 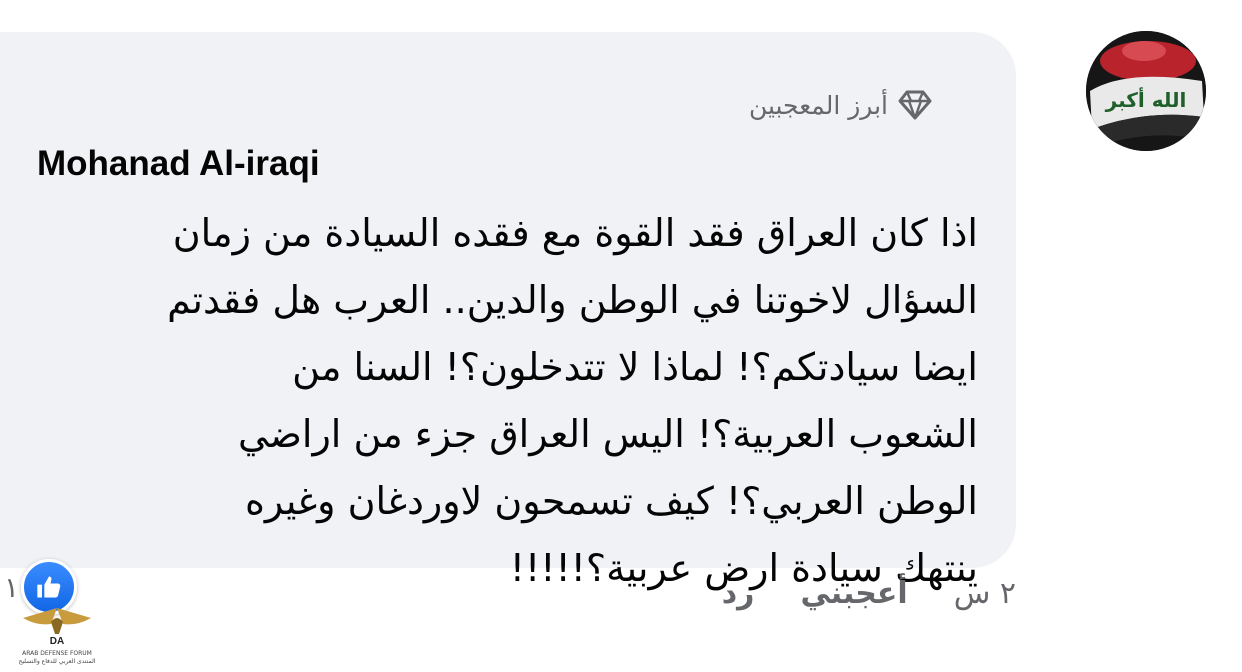 I want to click on watermark-logo-text: DA, so click(x=57, y=641).